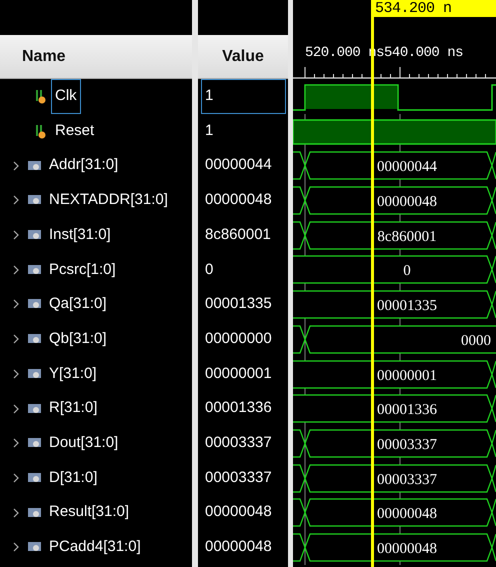 Image resolution: width=496 pixels, height=567 pixels. Describe the element at coordinates (238, 234) in the screenshot. I see `signal-value: 8c860001` at that location.